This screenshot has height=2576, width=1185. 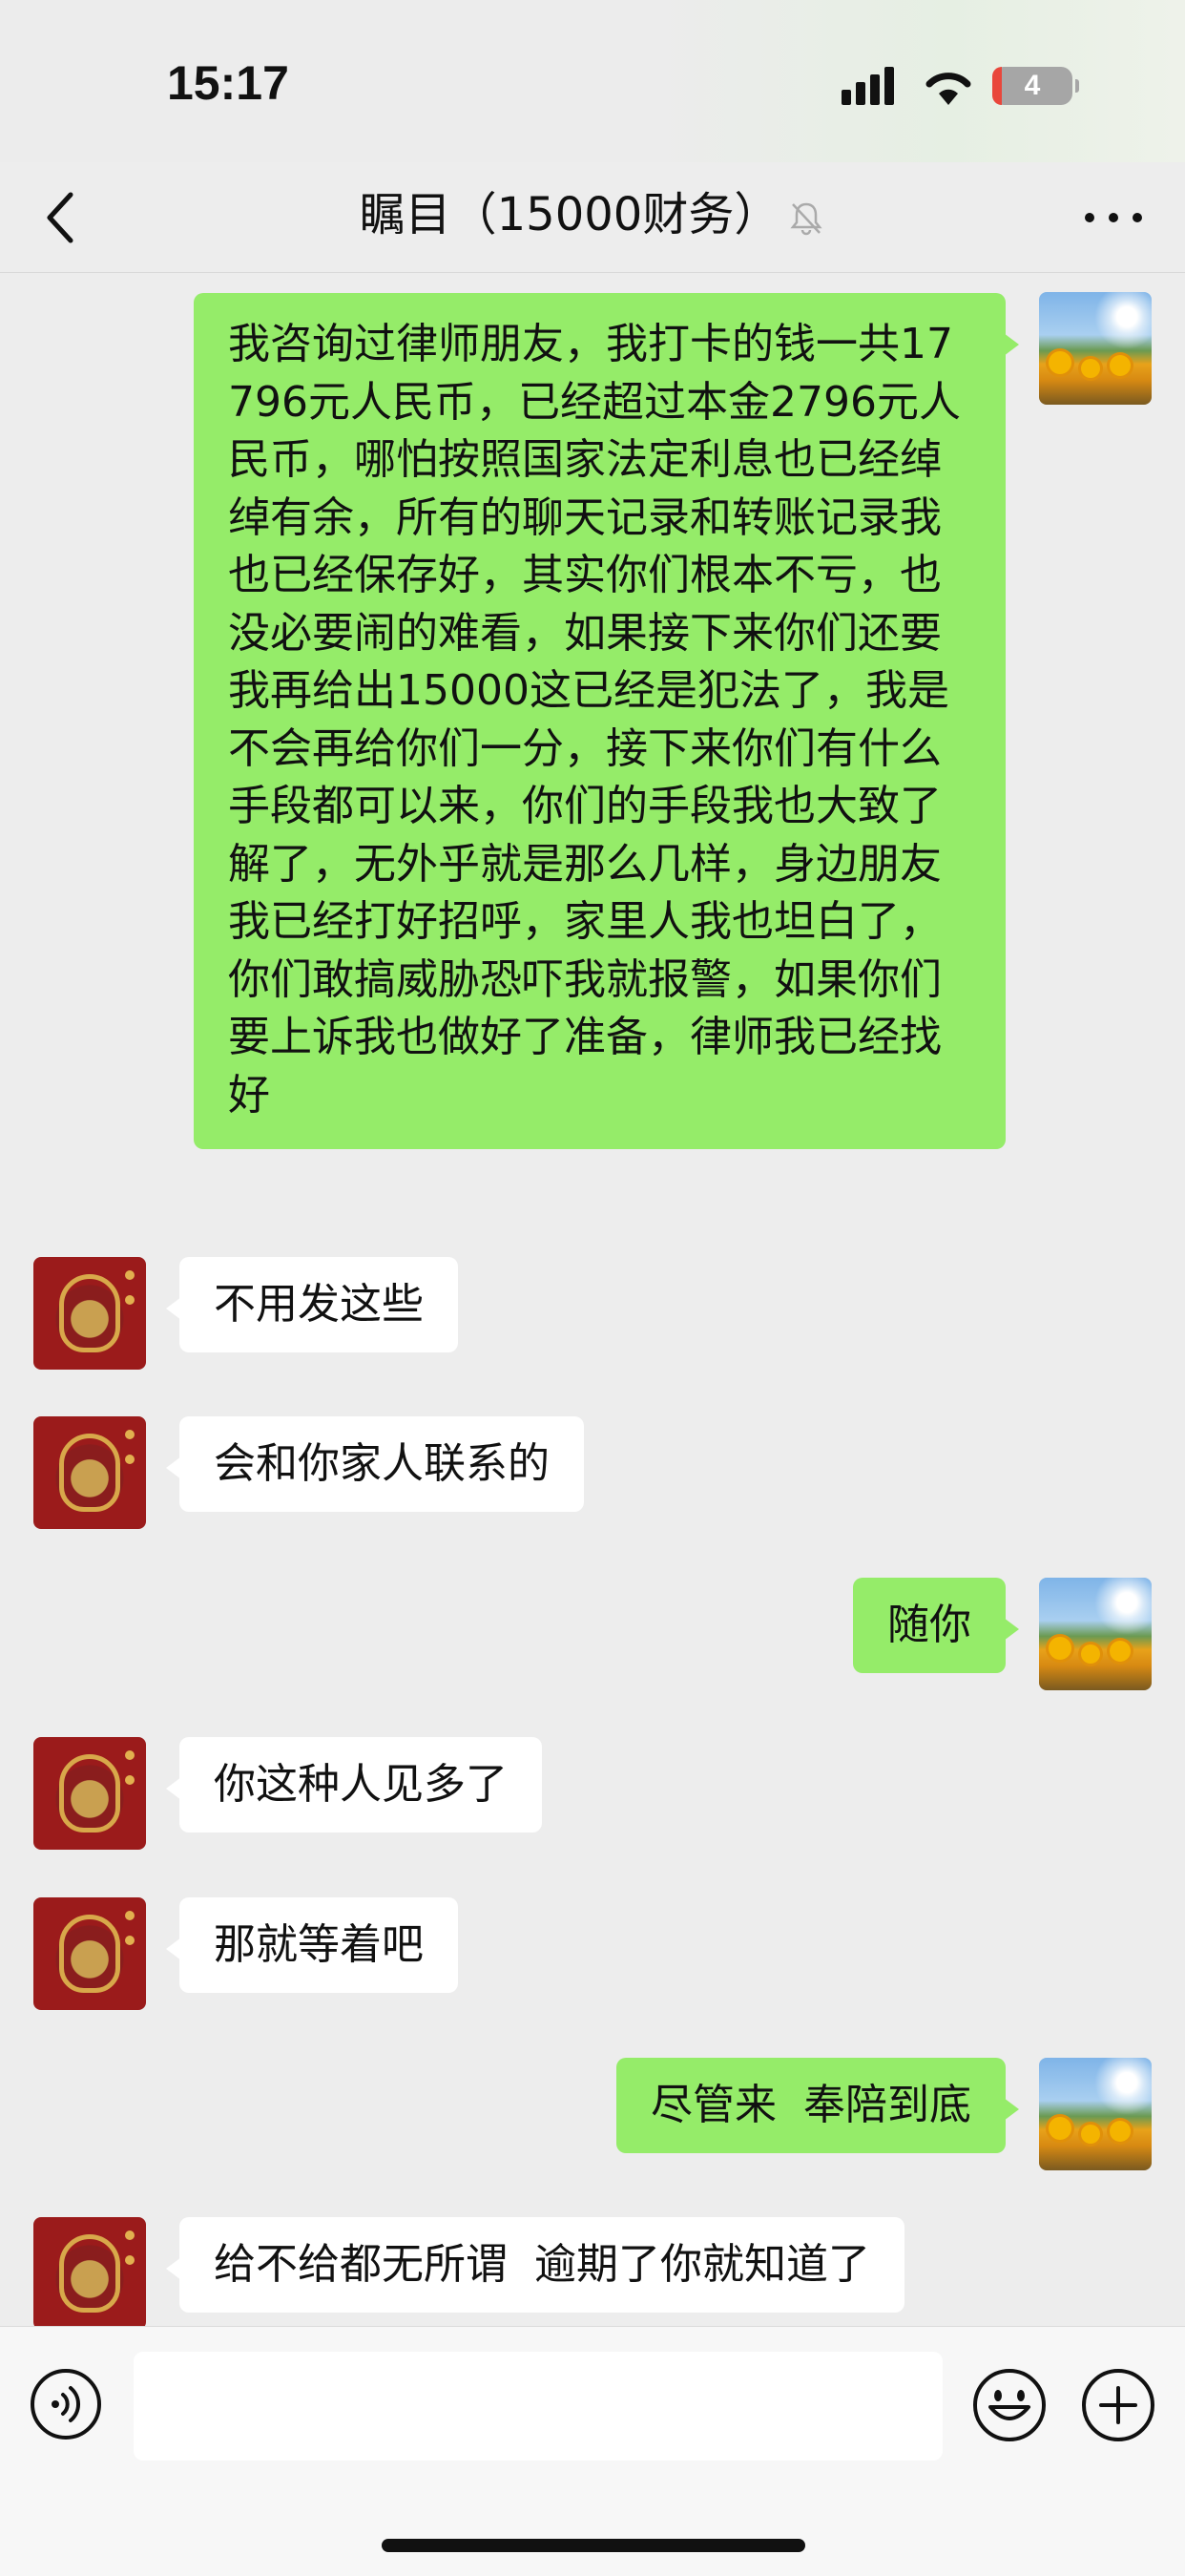 I want to click on mute-bell-icon, so click(x=806, y=219).